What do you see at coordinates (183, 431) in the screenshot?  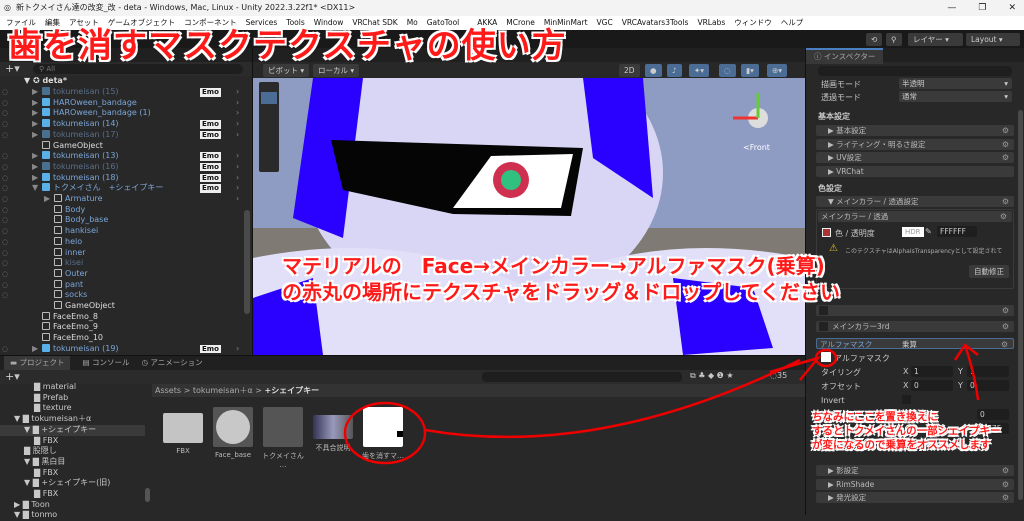 I see `asset-fbx-folder: FBX` at bounding box center [183, 431].